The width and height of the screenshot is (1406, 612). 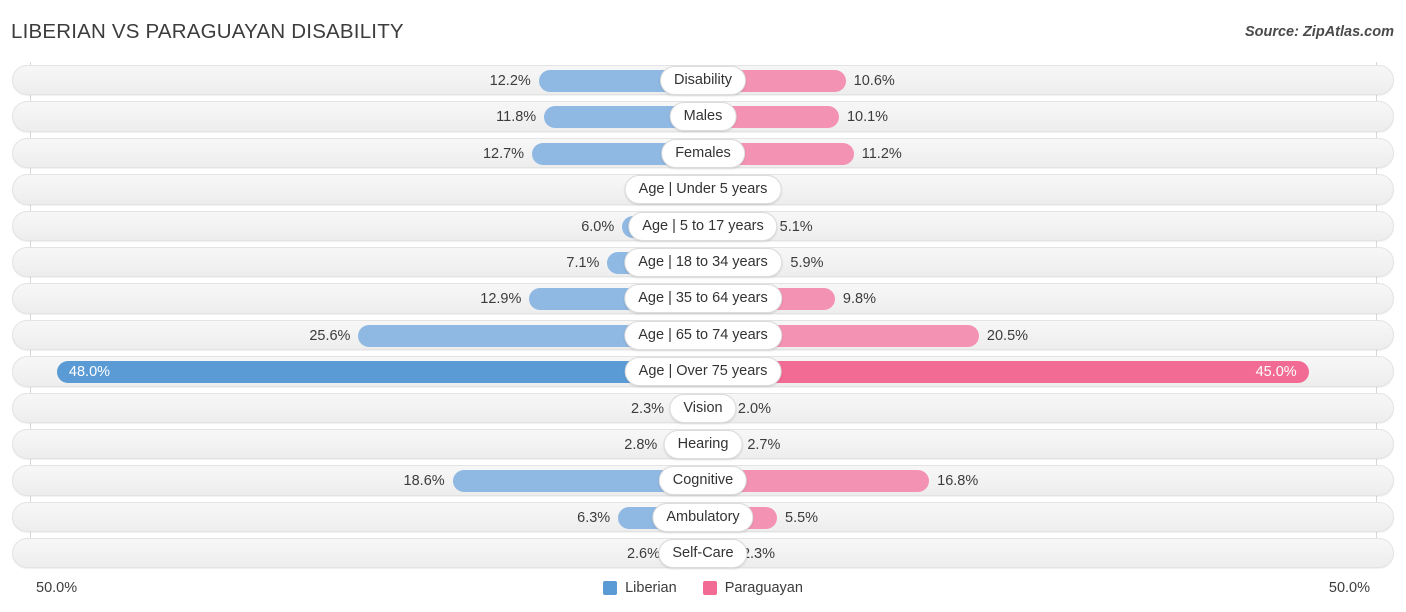 I want to click on chart-row: 2.6% 2.3% Self-Care, so click(x=703, y=553).